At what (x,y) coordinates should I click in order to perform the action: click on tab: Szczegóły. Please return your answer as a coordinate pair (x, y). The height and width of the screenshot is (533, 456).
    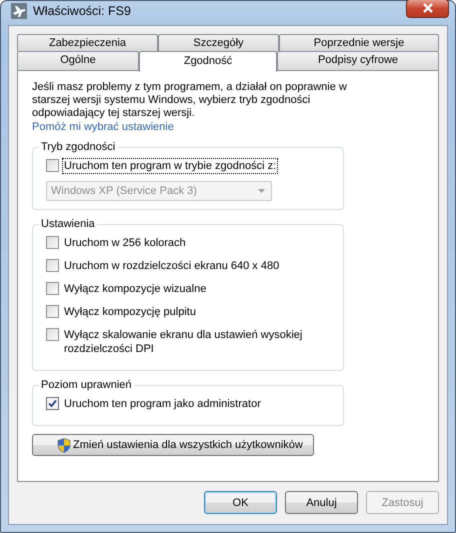
    Looking at the image, I should click on (218, 42).